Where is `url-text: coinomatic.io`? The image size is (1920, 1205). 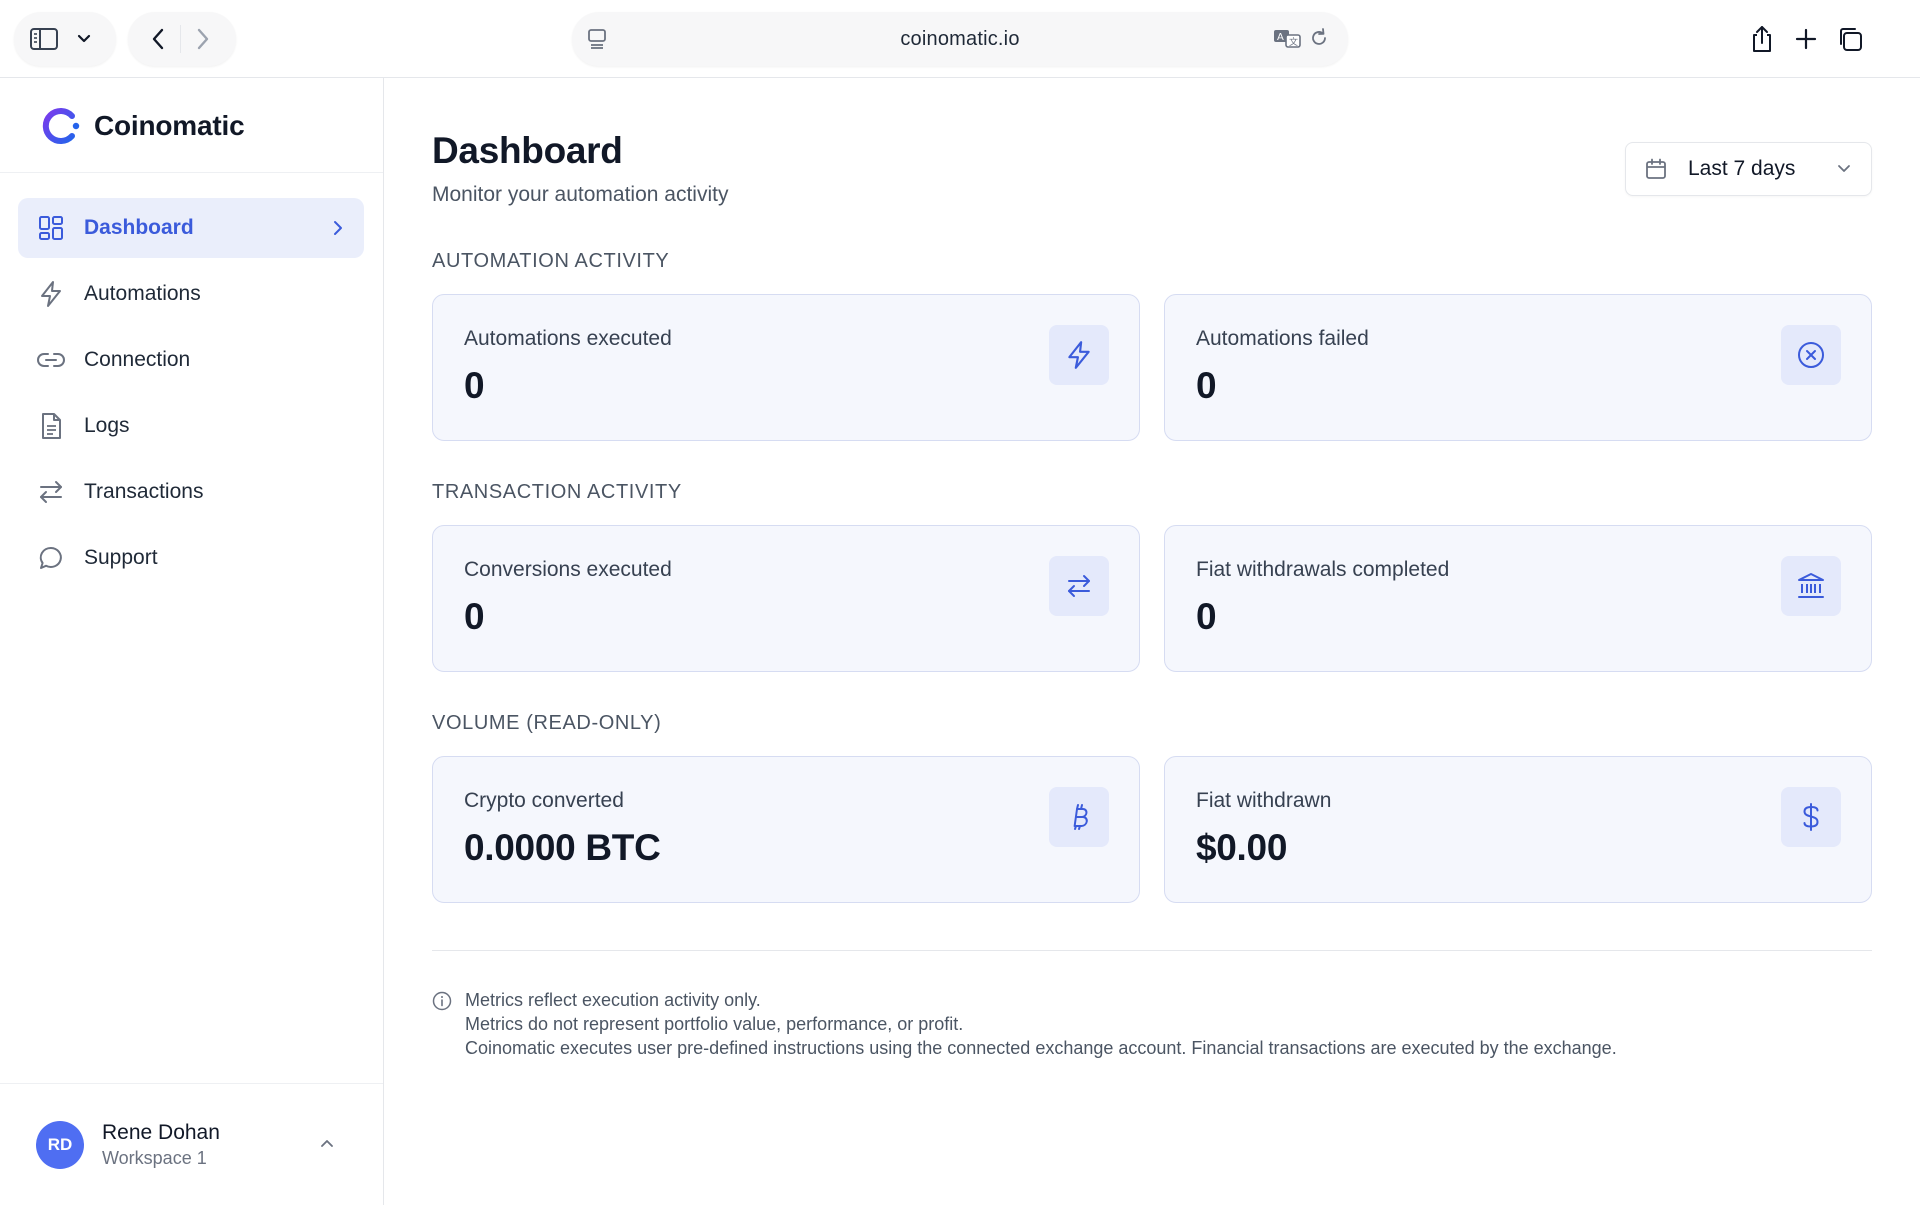 url-text: coinomatic.io is located at coordinates (959, 39).